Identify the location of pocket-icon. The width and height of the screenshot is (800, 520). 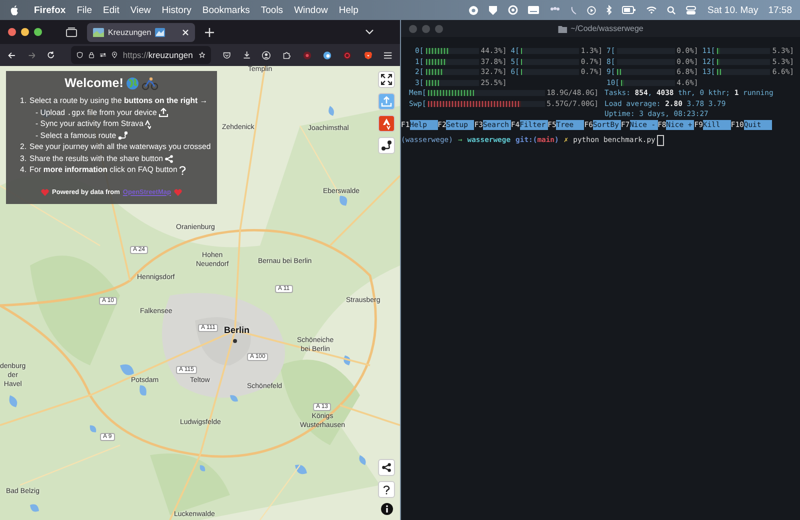
(227, 55).